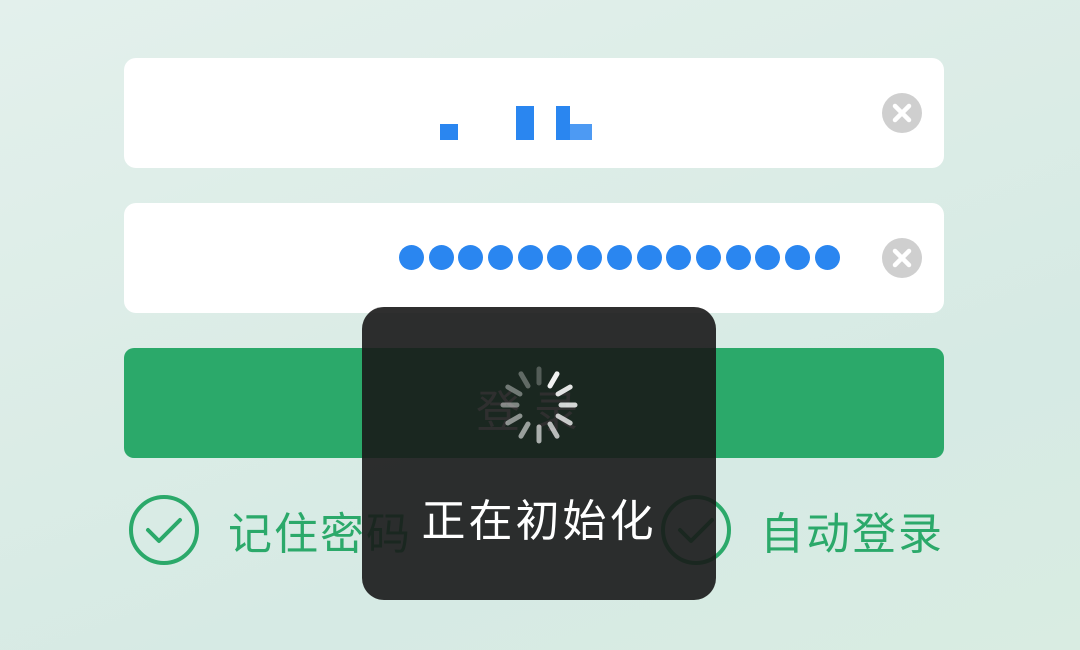 The height and width of the screenshot is (650, 1080). I want to click on clear-username-button, so click(902, 113).